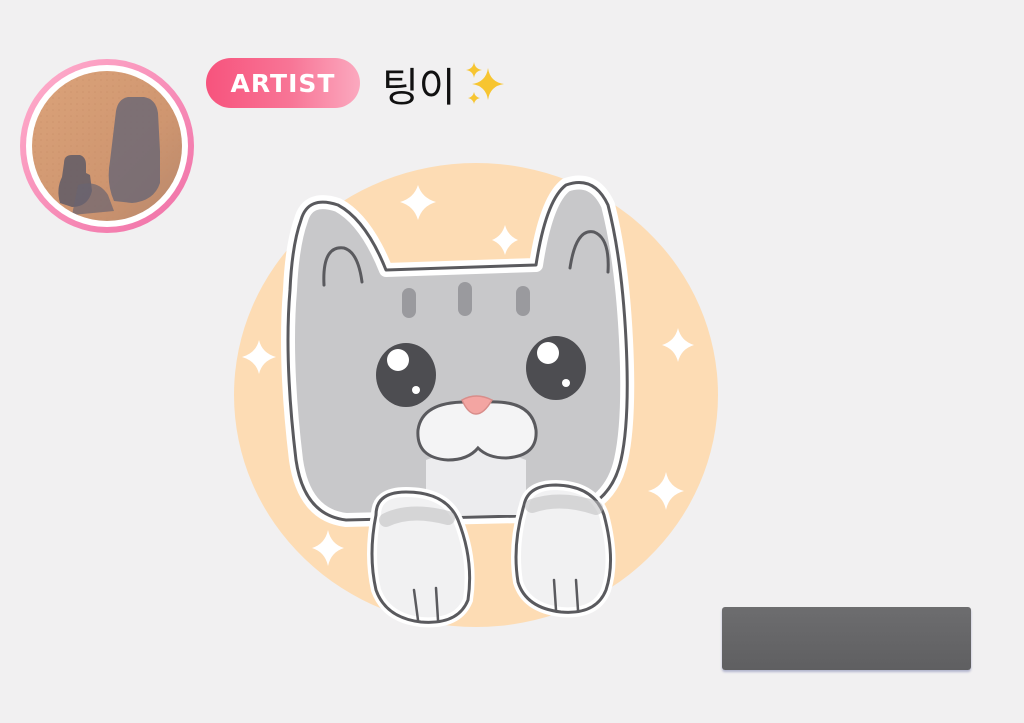 This screenshot has height=723, width=1024. Describe the element at coordinates (283, 83) in the screenshot. I see `artist-badge: ARTIST` at that location.